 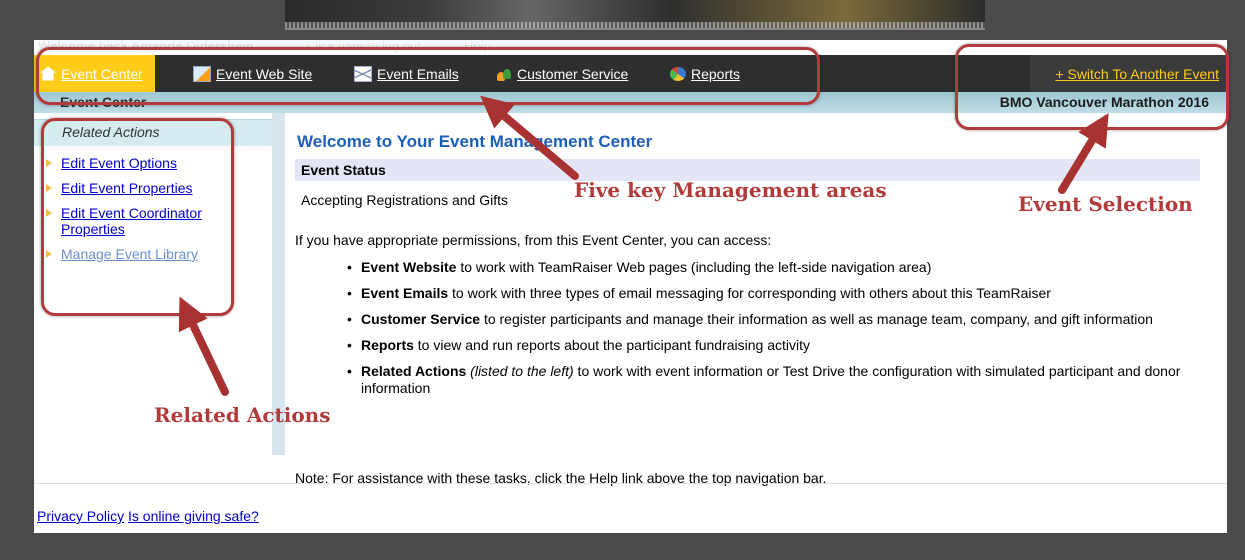 What do you see at coordinates (242, 415) in the screenshot?
I see `annotation-label-related-actions: Related Actions` at bounding box center [242, 415].